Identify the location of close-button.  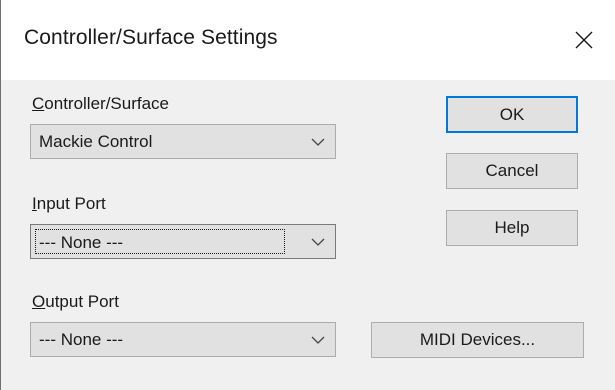
(584, 40).